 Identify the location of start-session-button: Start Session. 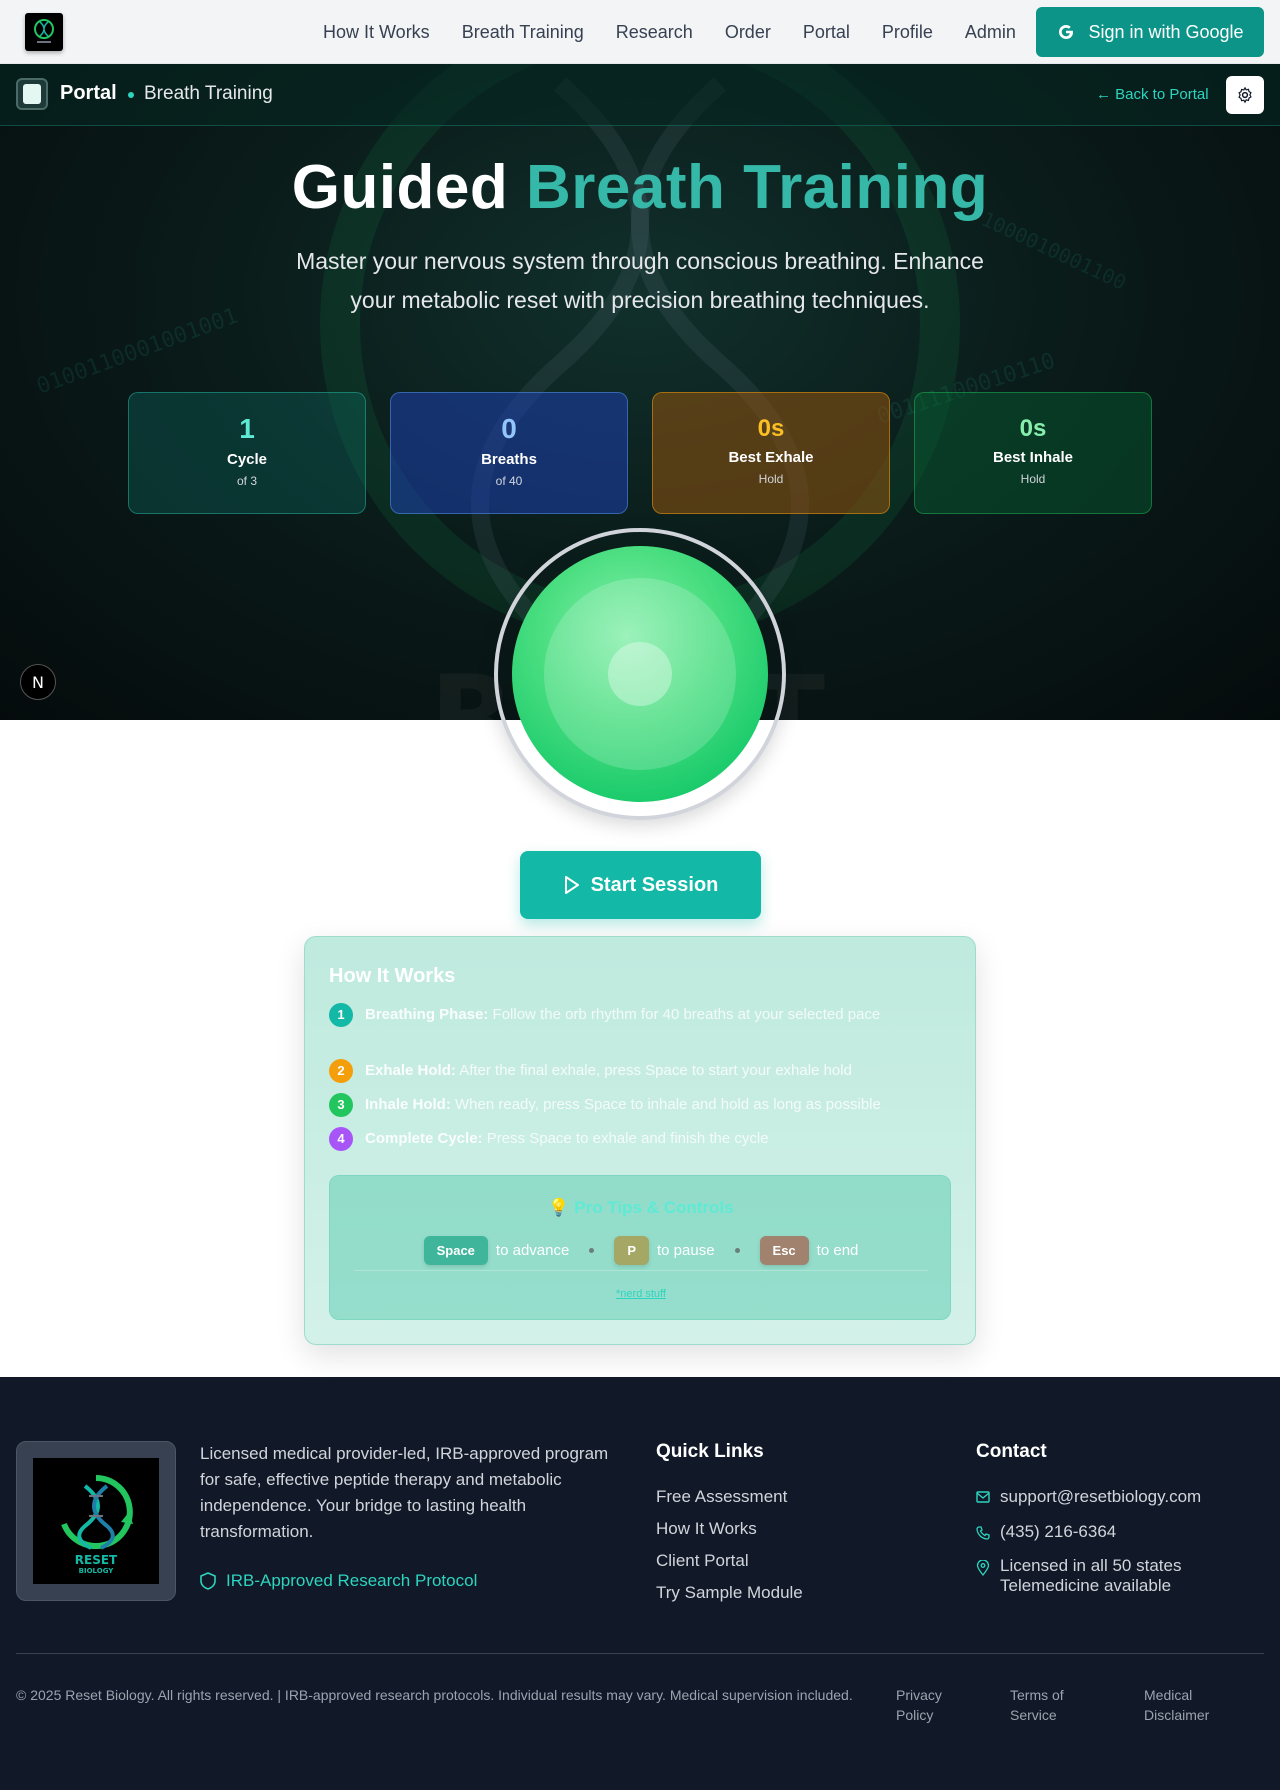
(640, 885).